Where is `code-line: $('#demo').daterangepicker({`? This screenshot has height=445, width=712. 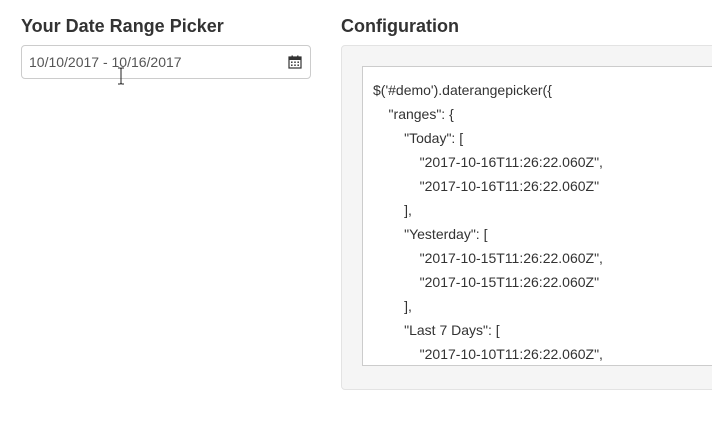 code-line: $('#demo').daterangepicker({ is located at coordinates (462, 90).